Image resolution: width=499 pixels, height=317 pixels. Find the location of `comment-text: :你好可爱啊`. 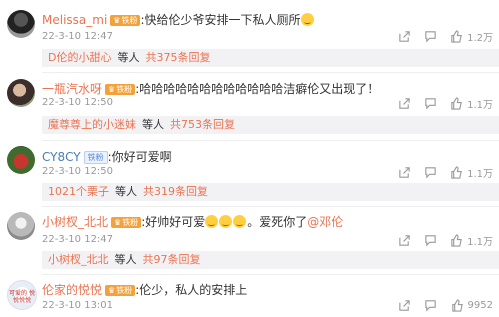

comment-text: :你好可爱啊 is located at coordinates (139, 157).